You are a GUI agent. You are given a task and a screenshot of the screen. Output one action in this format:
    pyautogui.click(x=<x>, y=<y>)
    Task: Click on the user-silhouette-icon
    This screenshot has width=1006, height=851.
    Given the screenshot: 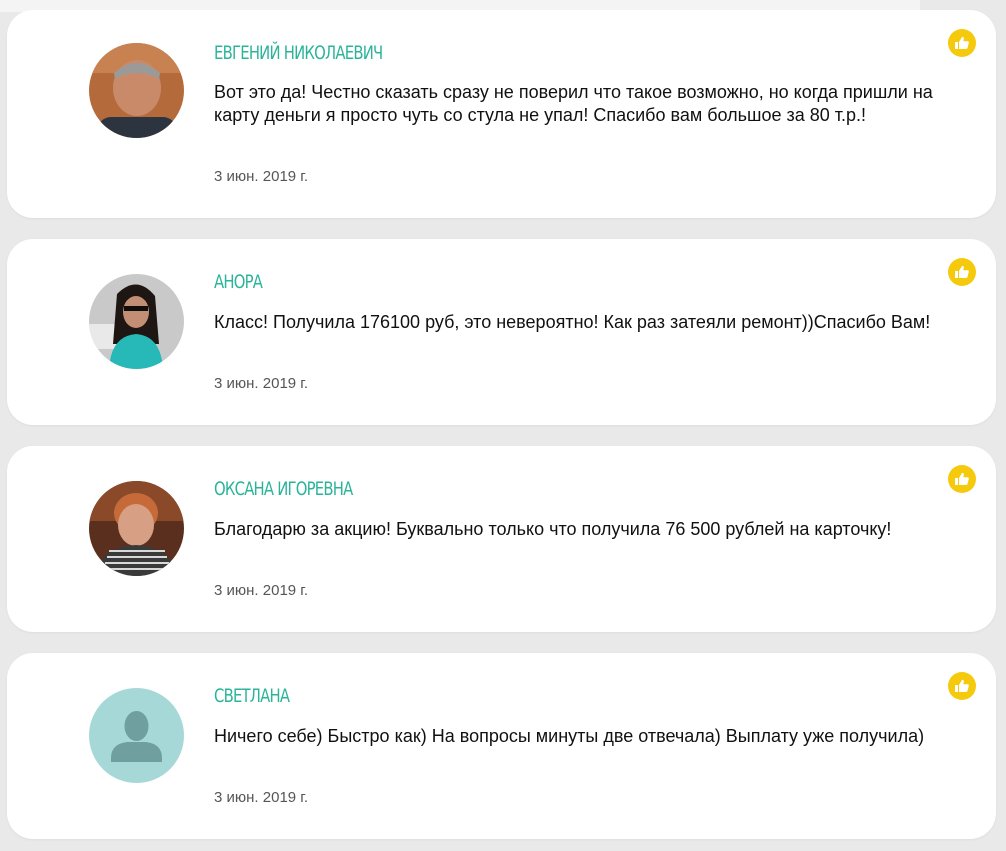 What is the action you would take?
    pyautogui.click(x=136, y=735)
    